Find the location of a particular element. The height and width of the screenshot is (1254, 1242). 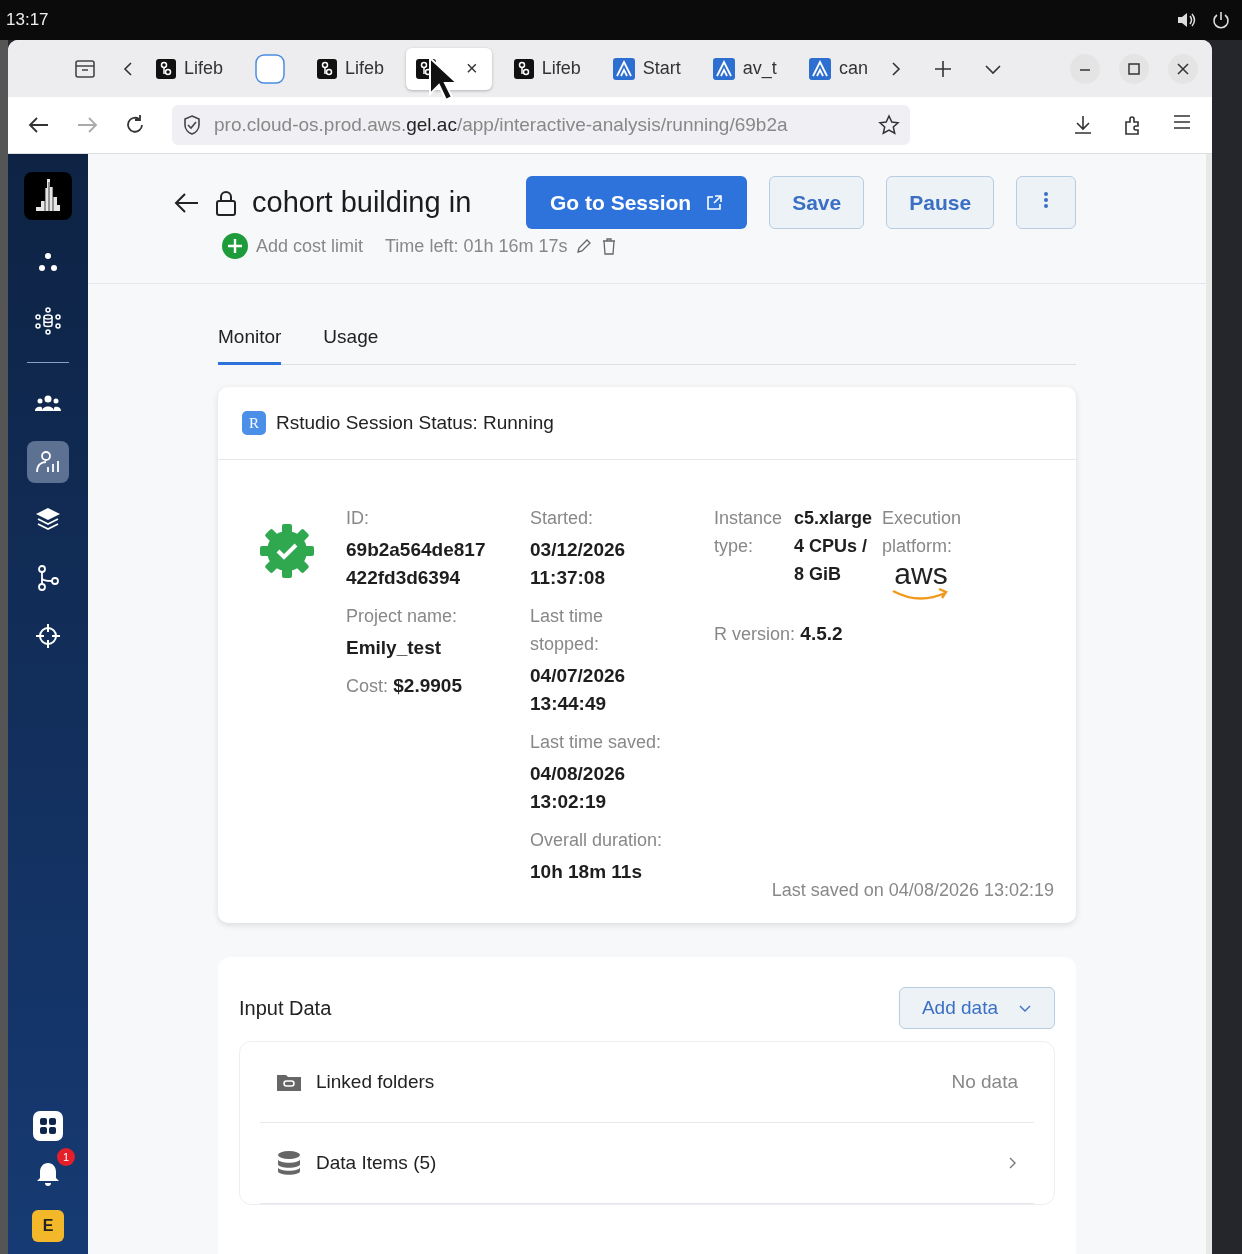

back-icon is located at coordinates (39, 125).